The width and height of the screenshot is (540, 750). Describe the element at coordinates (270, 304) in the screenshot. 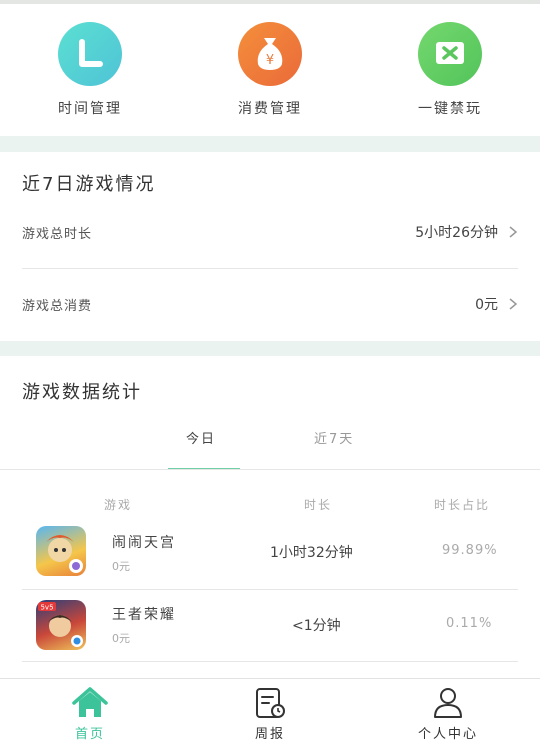

I see `total-spending-row: 游戏总消费 0元` at that location.